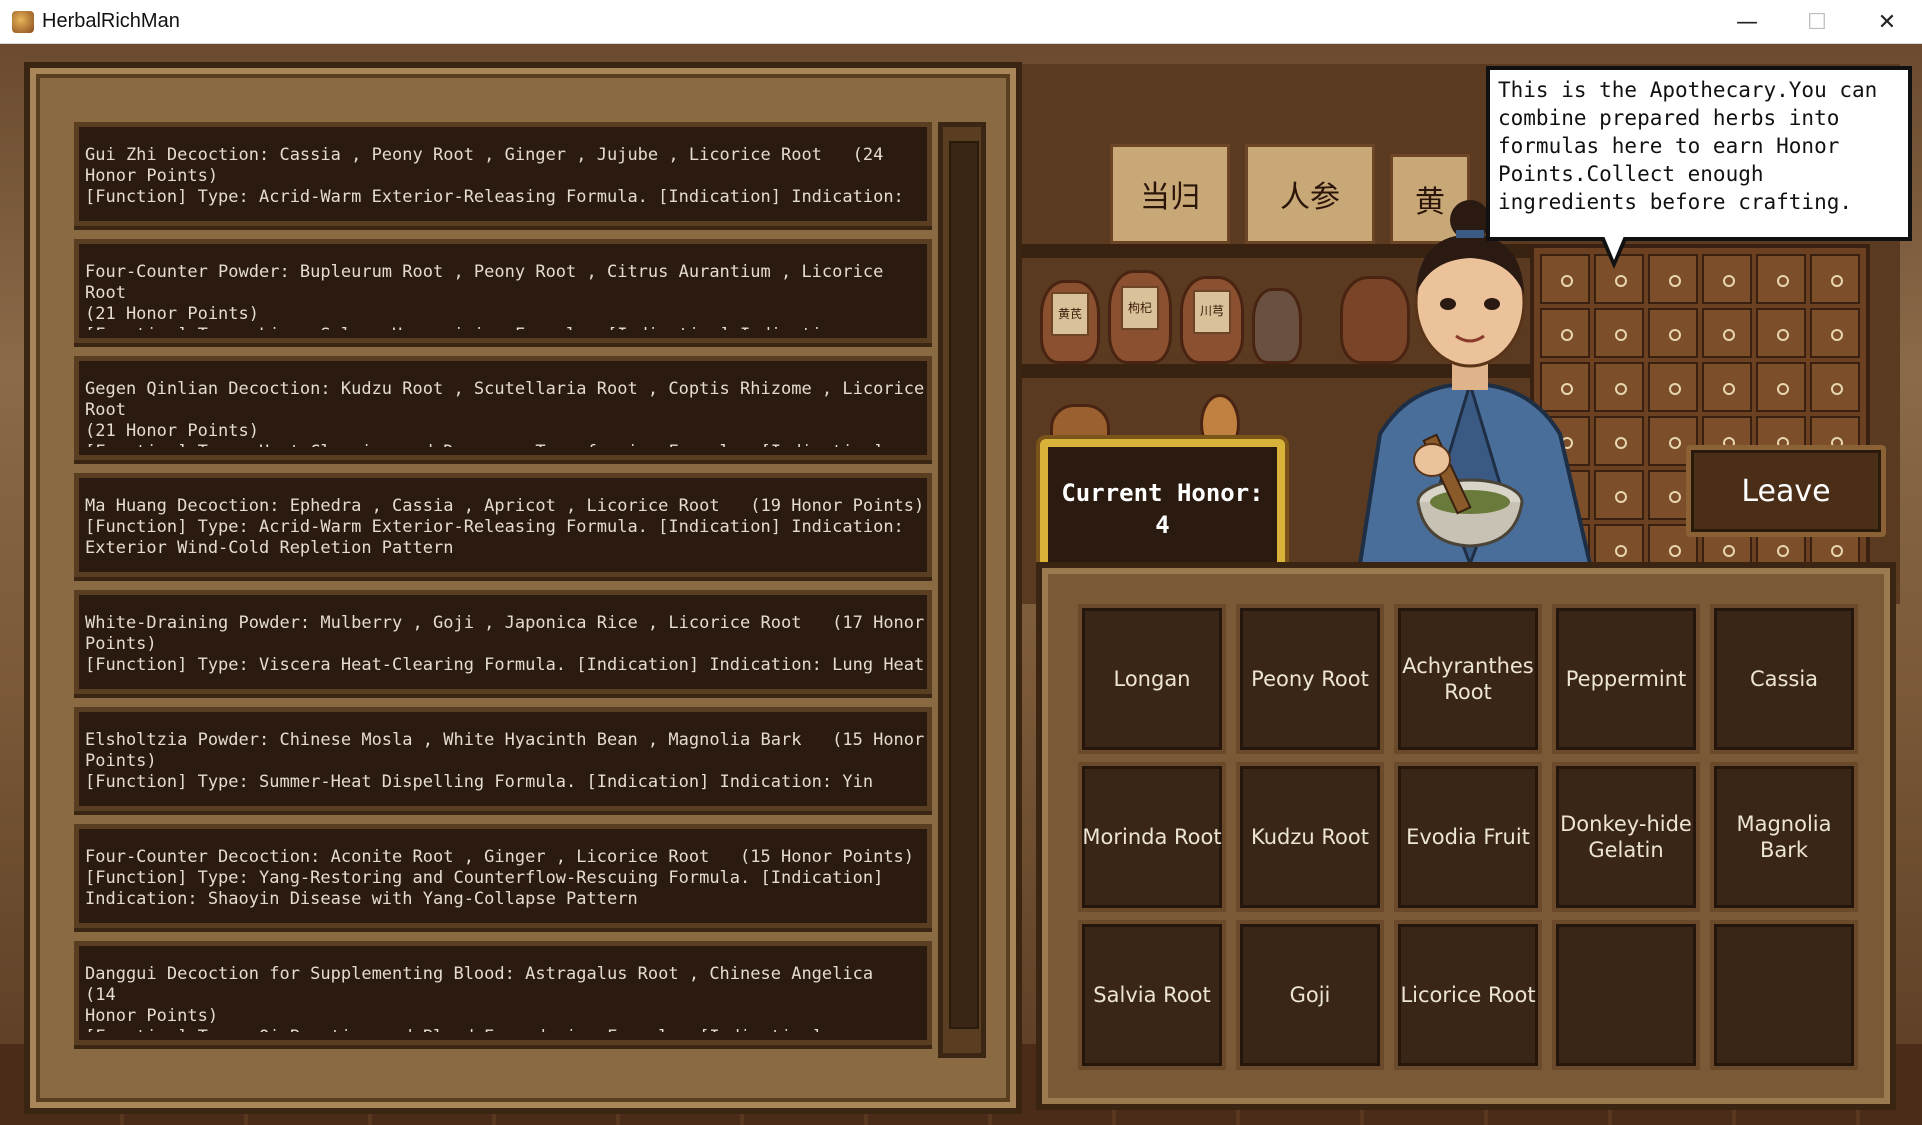 This screenshot has height=1125, width=1922. I want to click on apothecary-character, so click(1475, 382).